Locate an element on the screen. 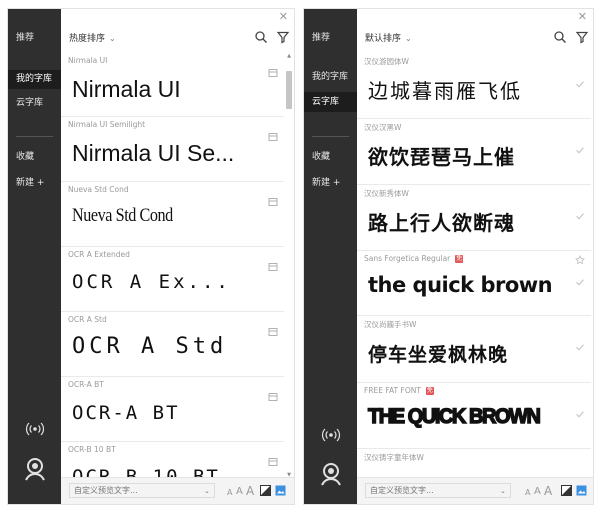  font-preview: OCR A Std is located at coordinates (150, 346).